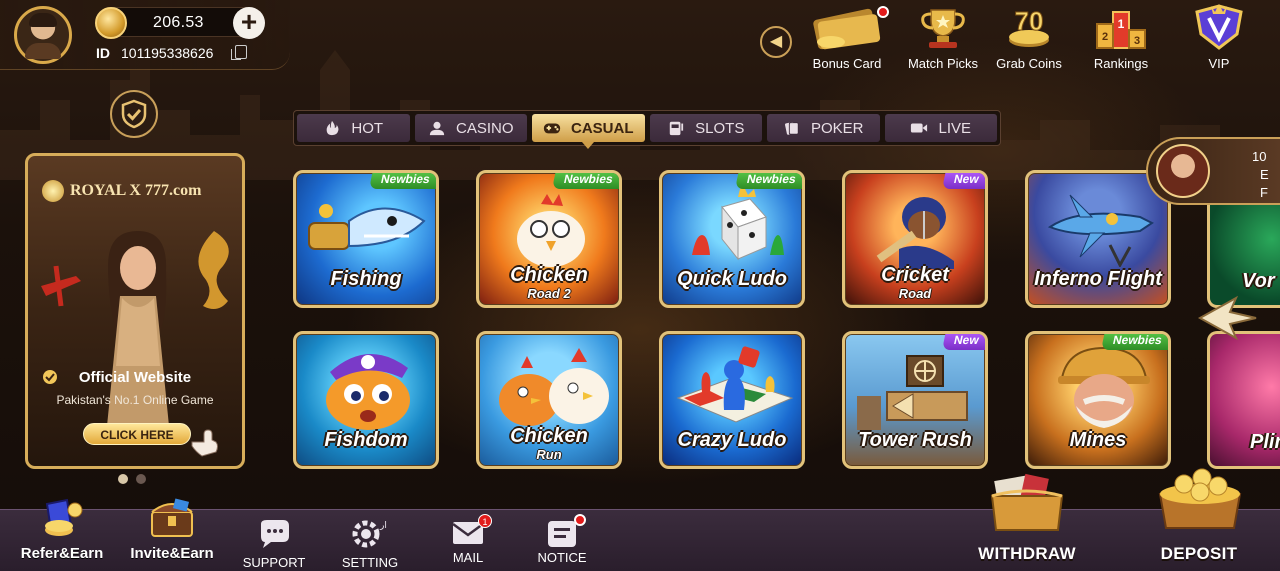  Describe the element at coordinates (1213, 171) in the screenshot. I see `floating-promo-pill: 10 E F` at that location.